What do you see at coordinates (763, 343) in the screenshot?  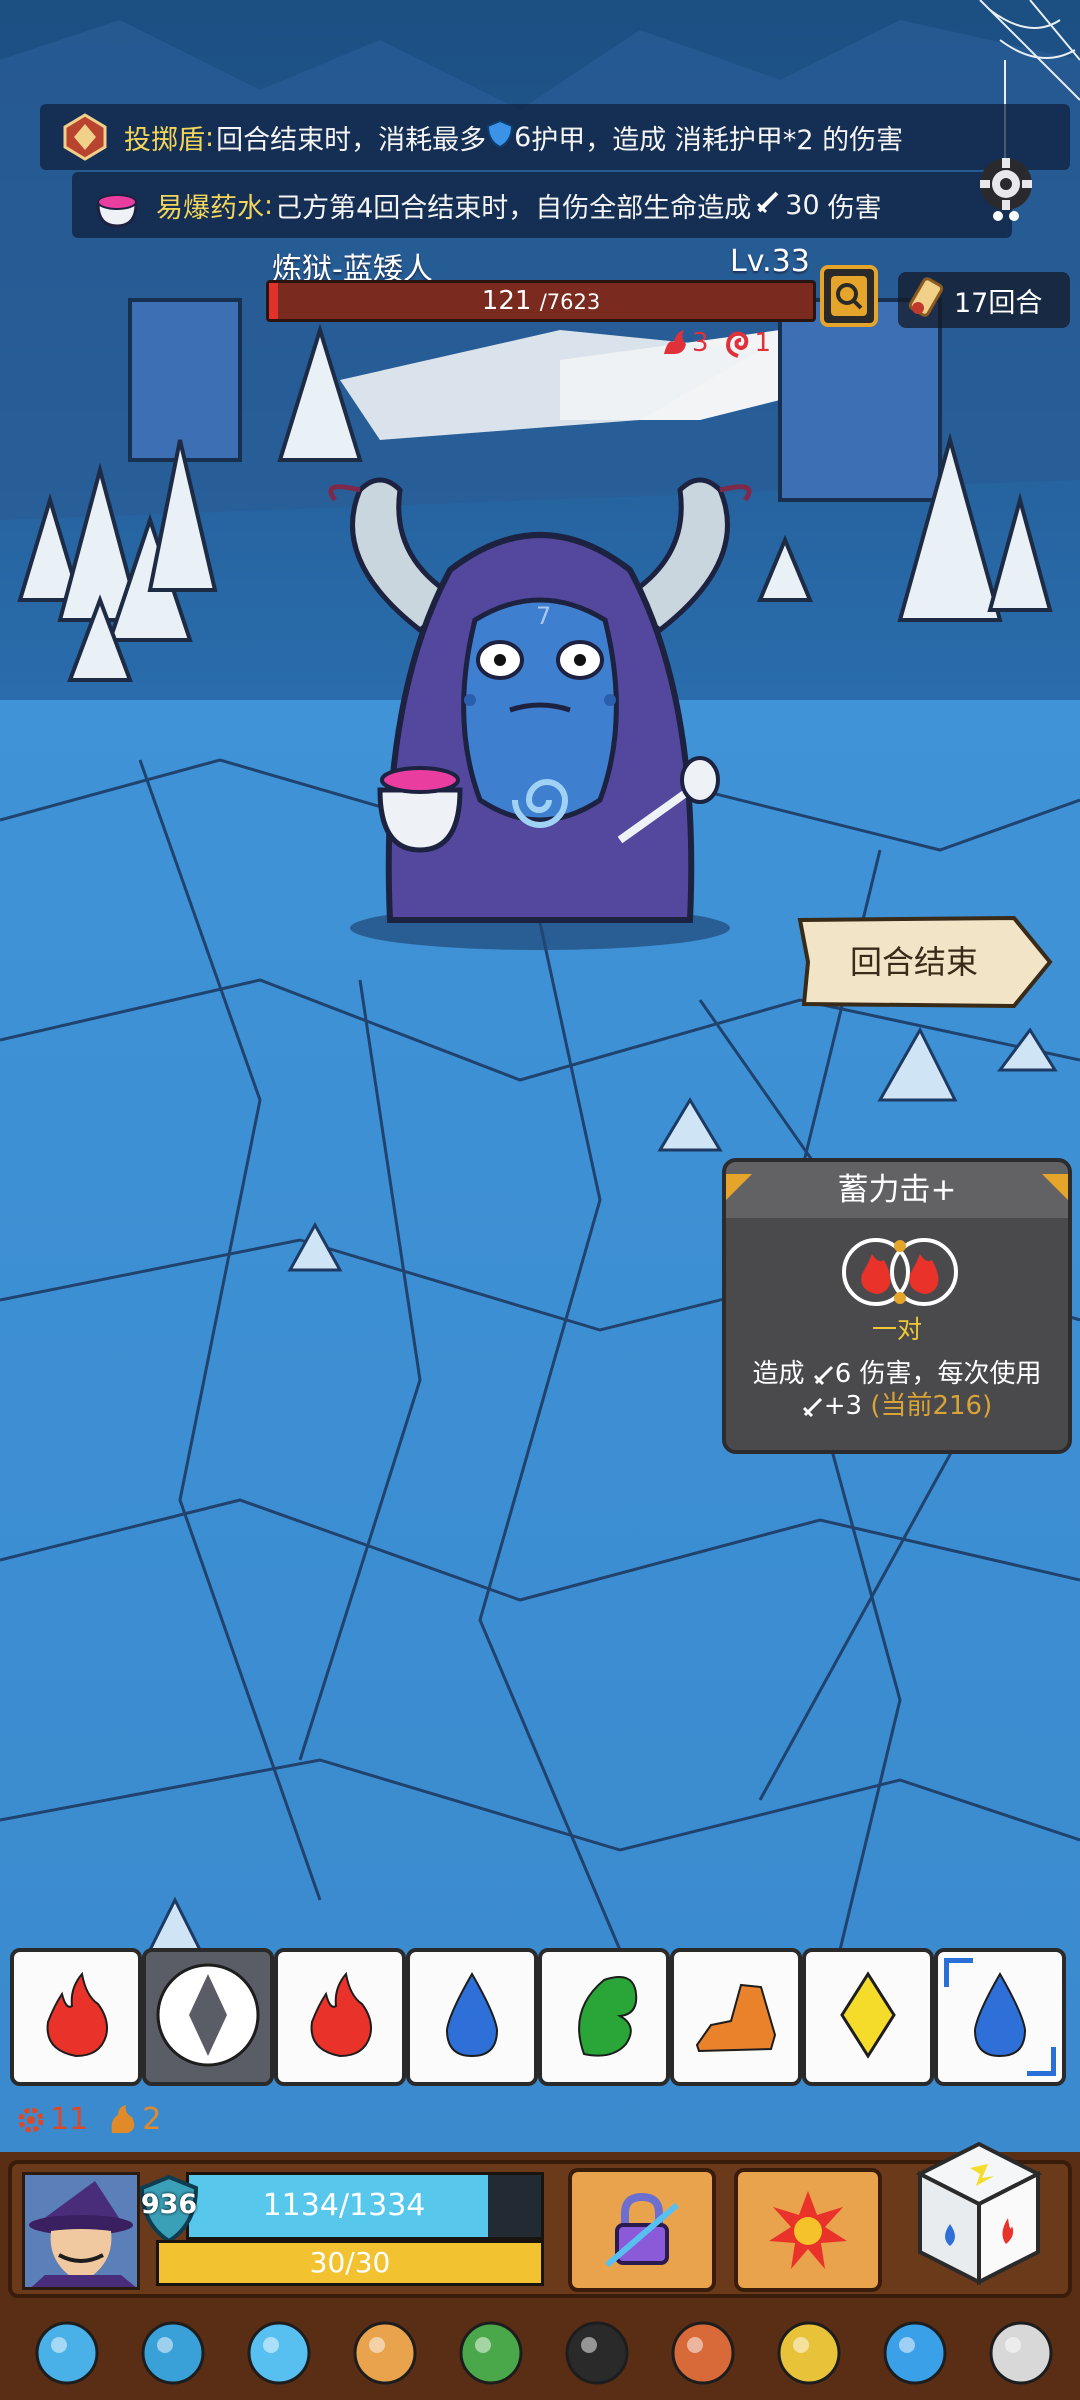 I see `status-value: 1` at bounding box center [763, 343].